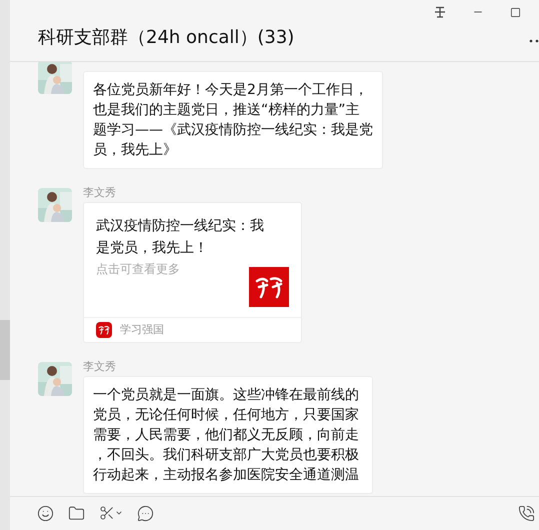  Describe the element at coordinates (515, 12) in the screenshot. I see `maximize-icon` at that location.